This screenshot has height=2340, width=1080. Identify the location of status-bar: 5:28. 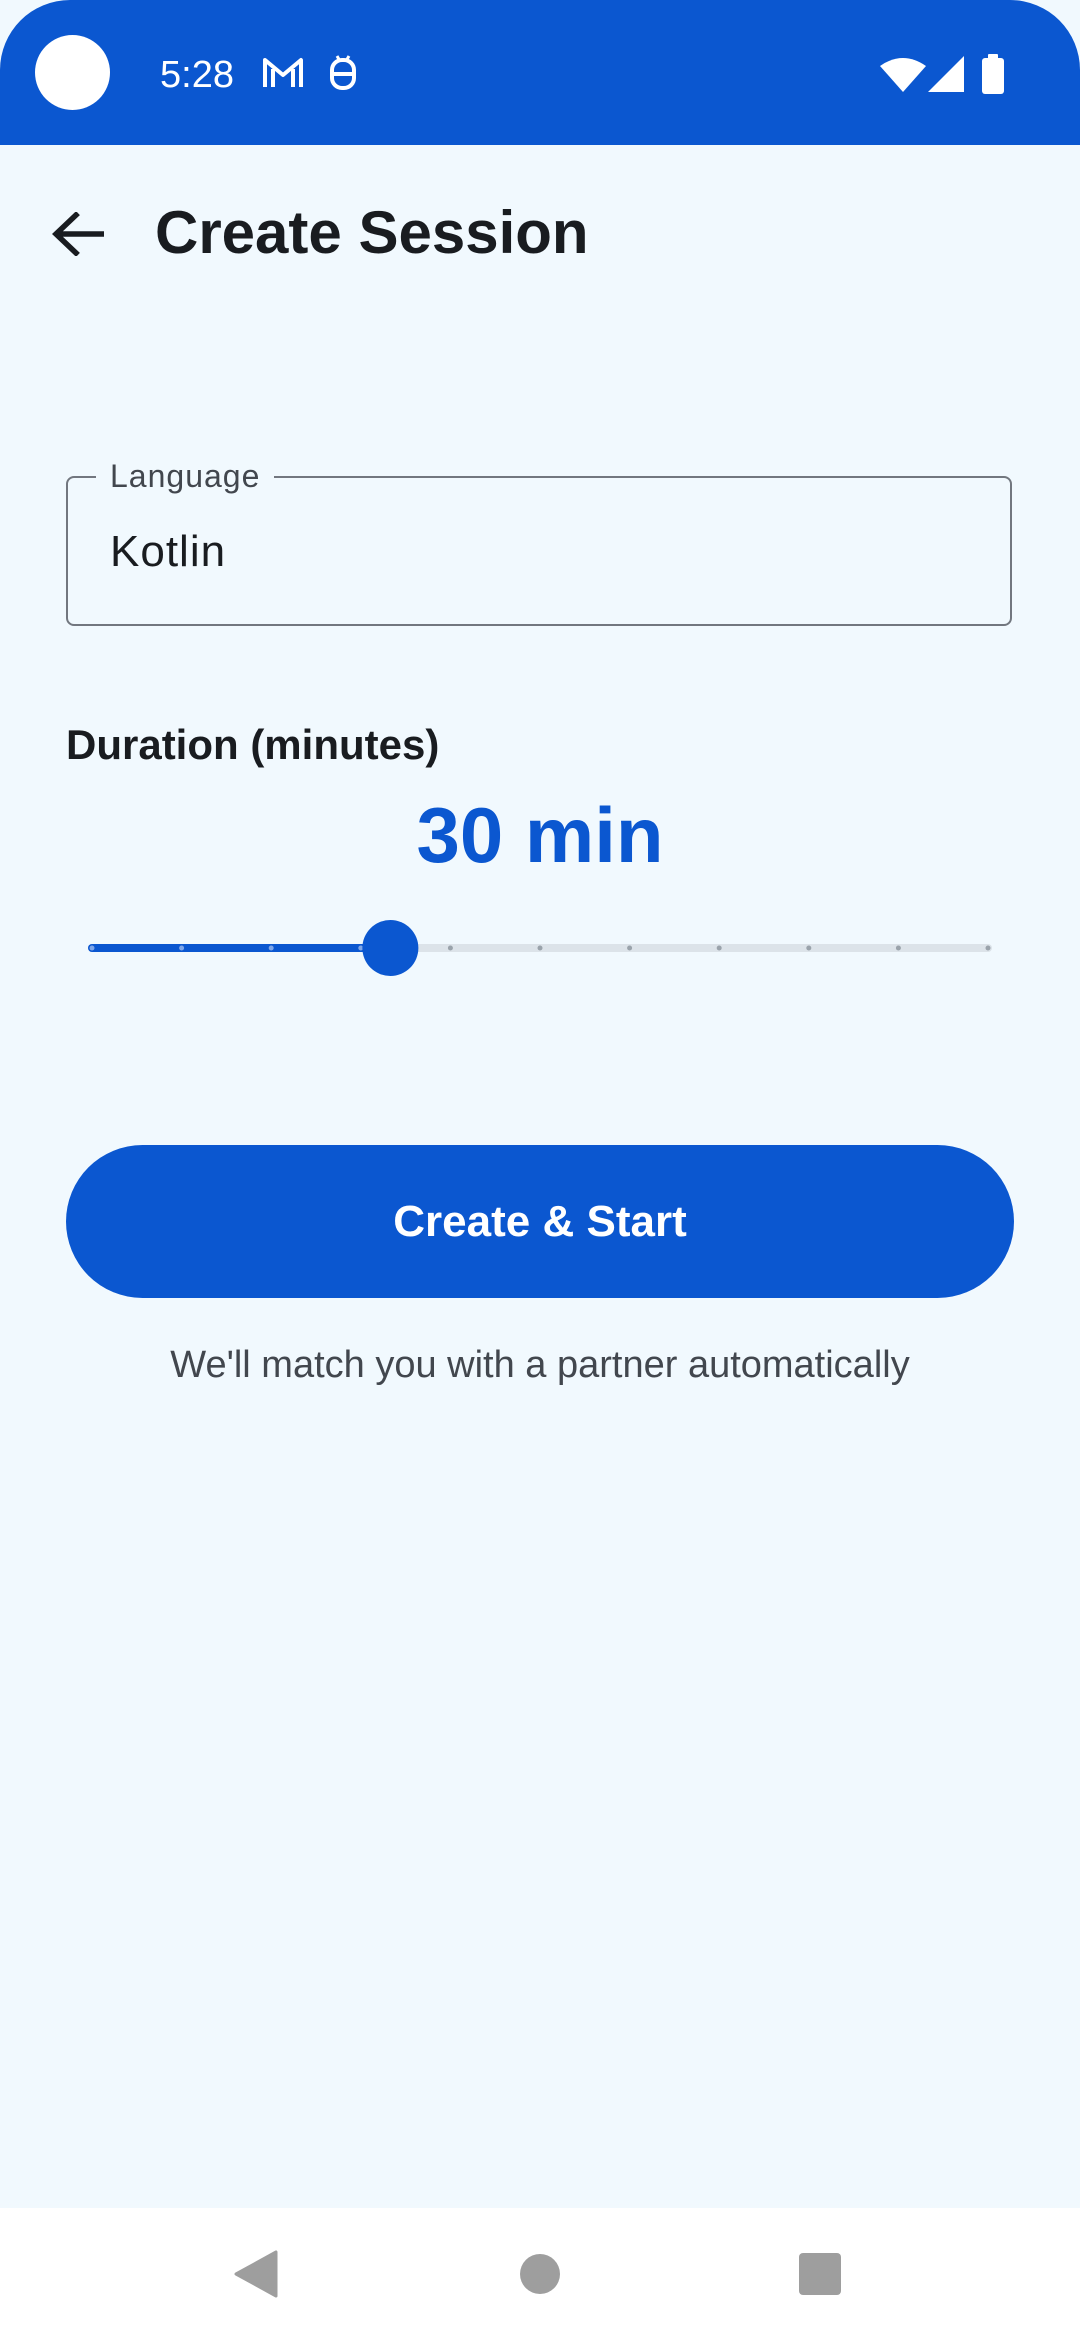
(540, 72).